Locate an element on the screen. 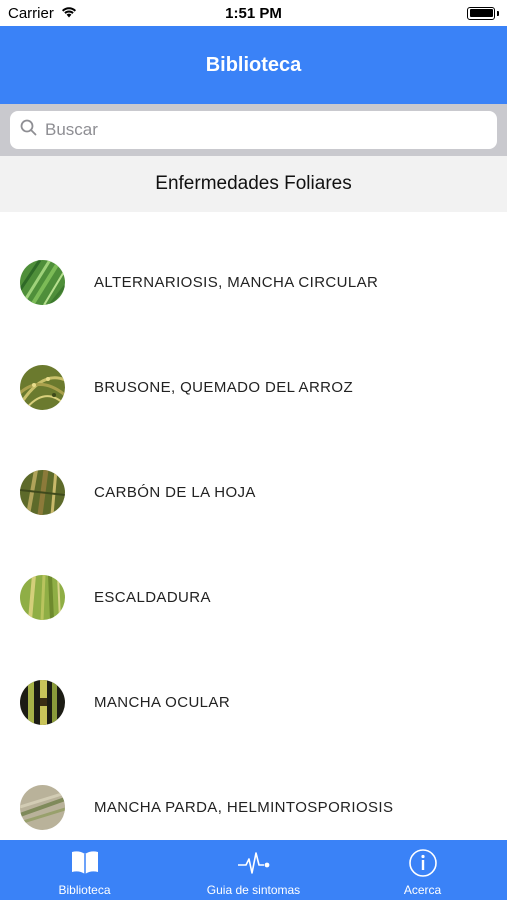 The height and width of the screenshot is (900, 507). search-input is located at coordinates (266, 130).